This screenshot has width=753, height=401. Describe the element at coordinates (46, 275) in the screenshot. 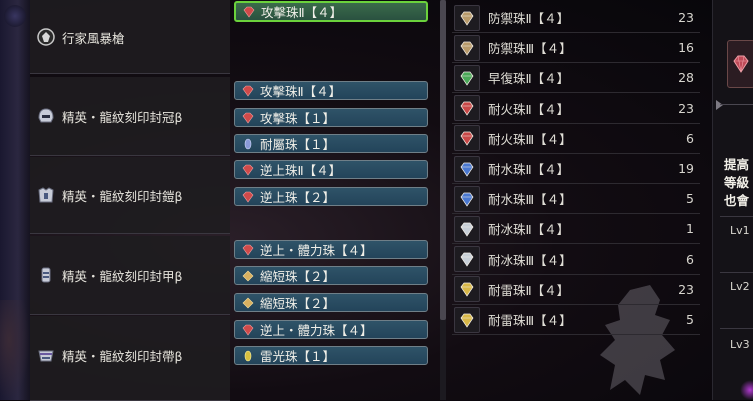

I see `arm-icon` at that location.